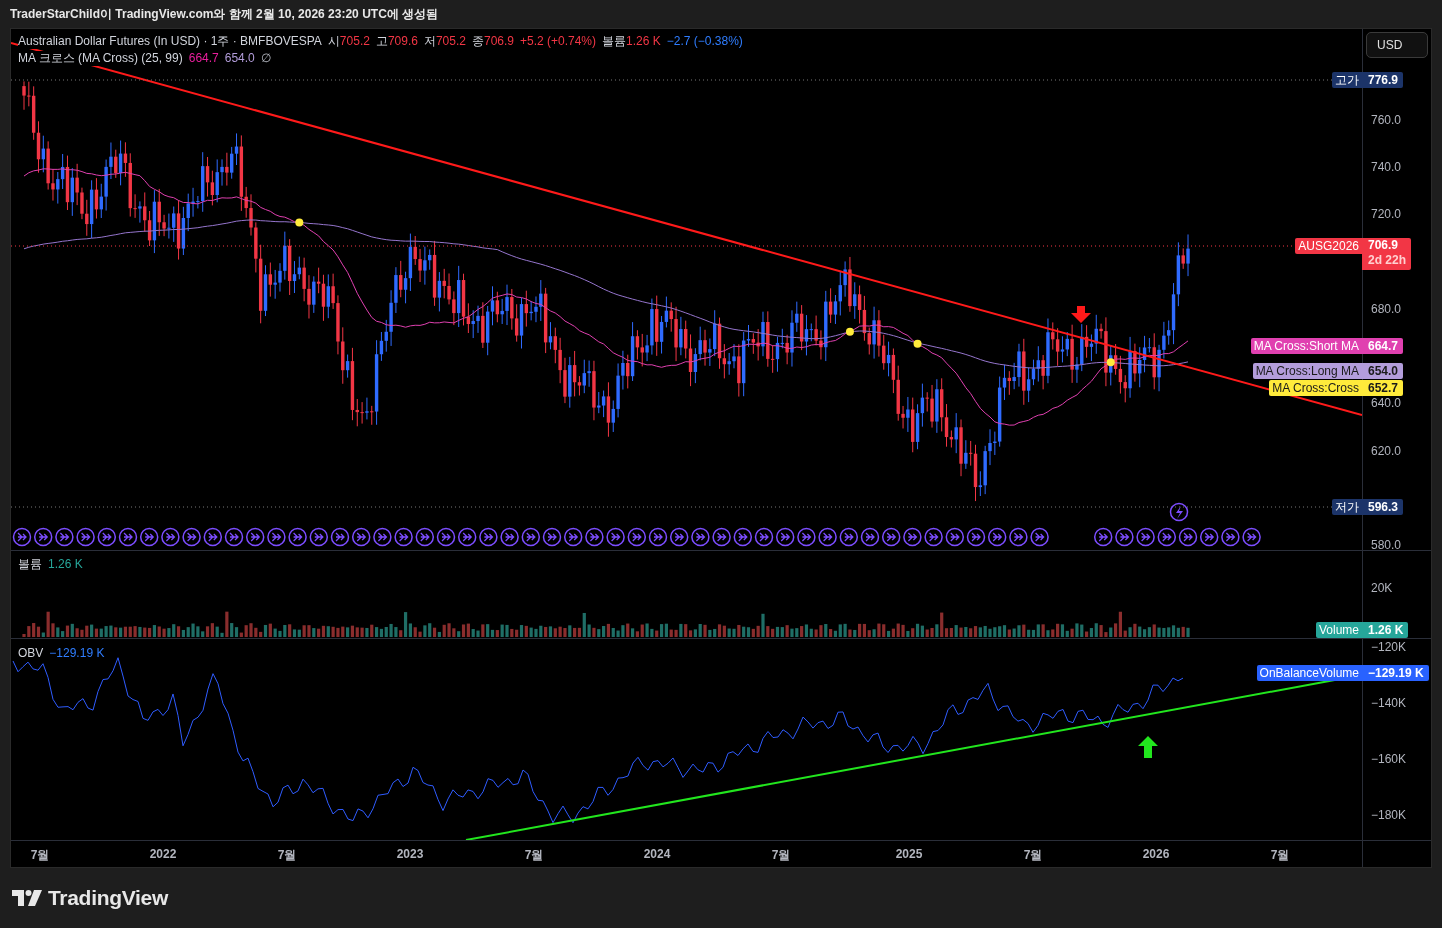 This screenshot has width=1442, height=928. What do you see at coordinates (1081, 314) in the screenshot?
I see `down-arrow-icon` at bounding box center [1081, 314].